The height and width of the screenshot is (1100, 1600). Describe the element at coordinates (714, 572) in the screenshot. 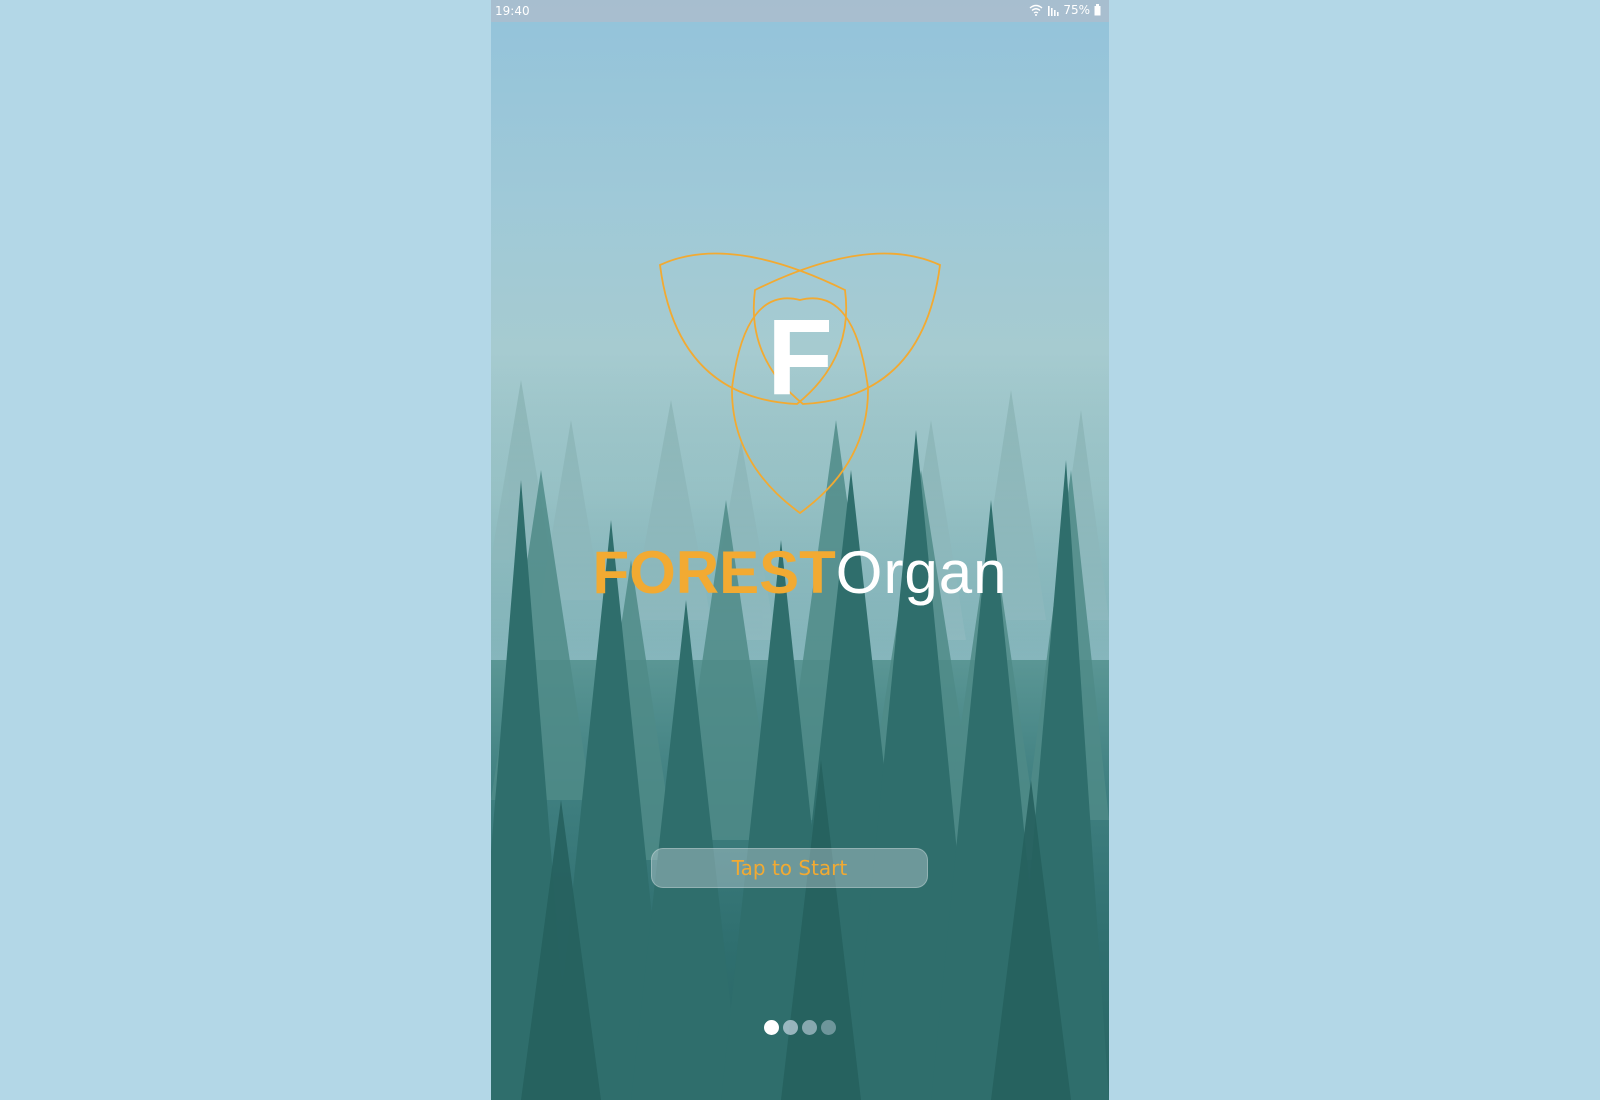

I see `app-name-forest: FOREST` at that location.